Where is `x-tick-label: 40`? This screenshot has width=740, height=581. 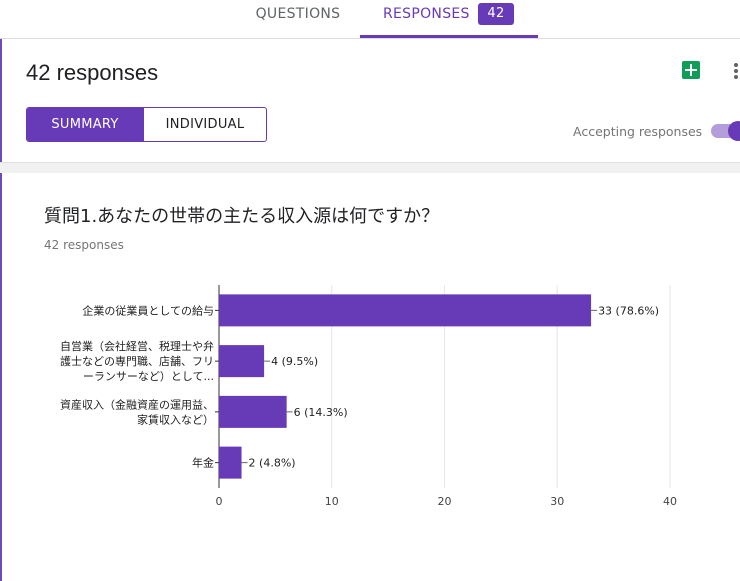
x-tick-label: 40 is located at coordinates (670, 501).